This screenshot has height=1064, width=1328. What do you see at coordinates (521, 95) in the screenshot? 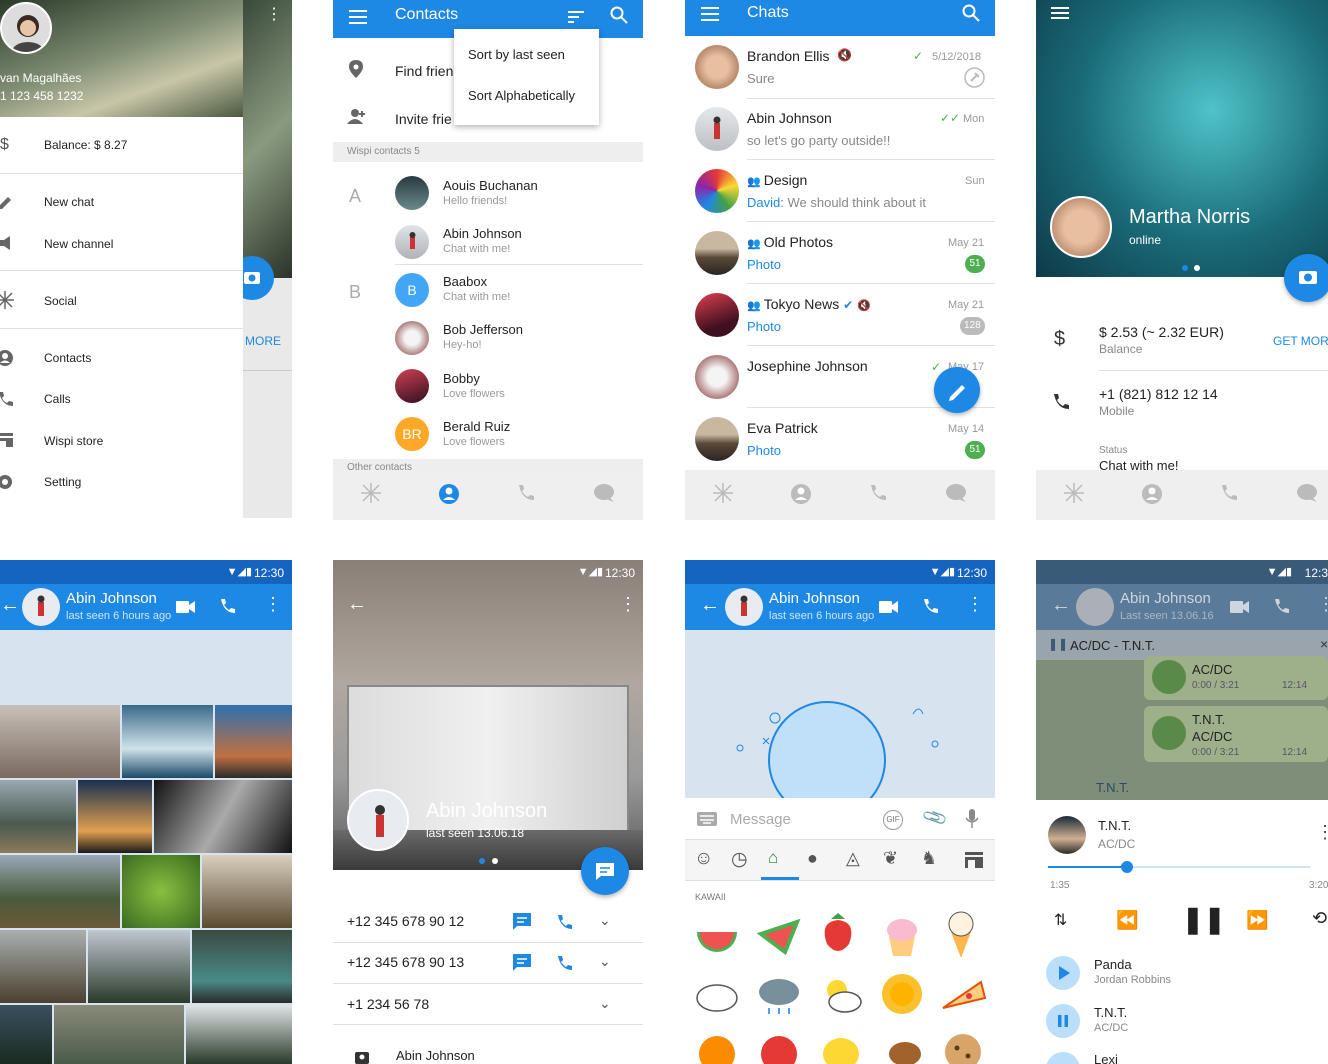
I see `menu-item-sort-alpha: Sort Alphabetically` at bounding box center [521, 95].